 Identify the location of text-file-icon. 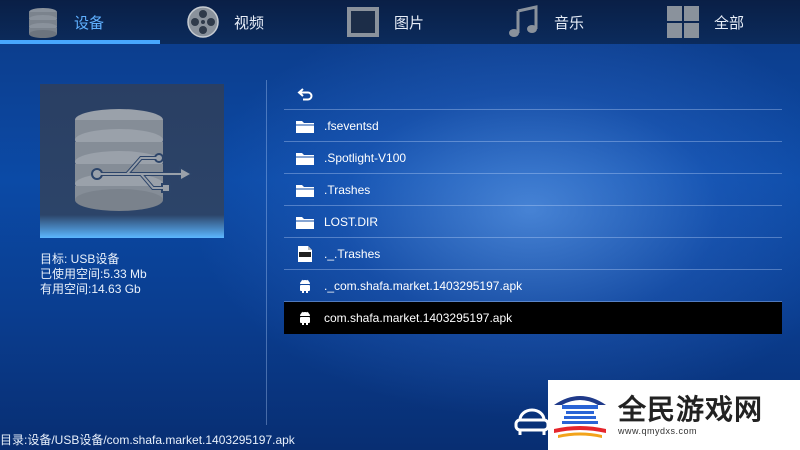
(305, 254).